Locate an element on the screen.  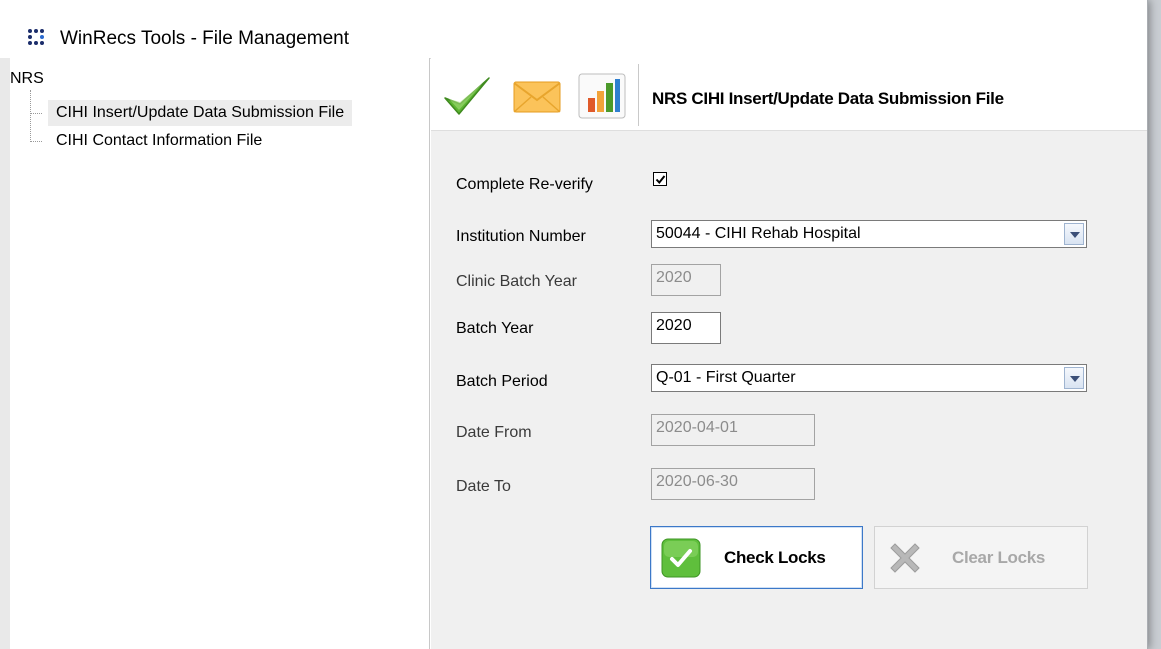
batch-period-label: Batch Period is located at coordinates (502, 381).